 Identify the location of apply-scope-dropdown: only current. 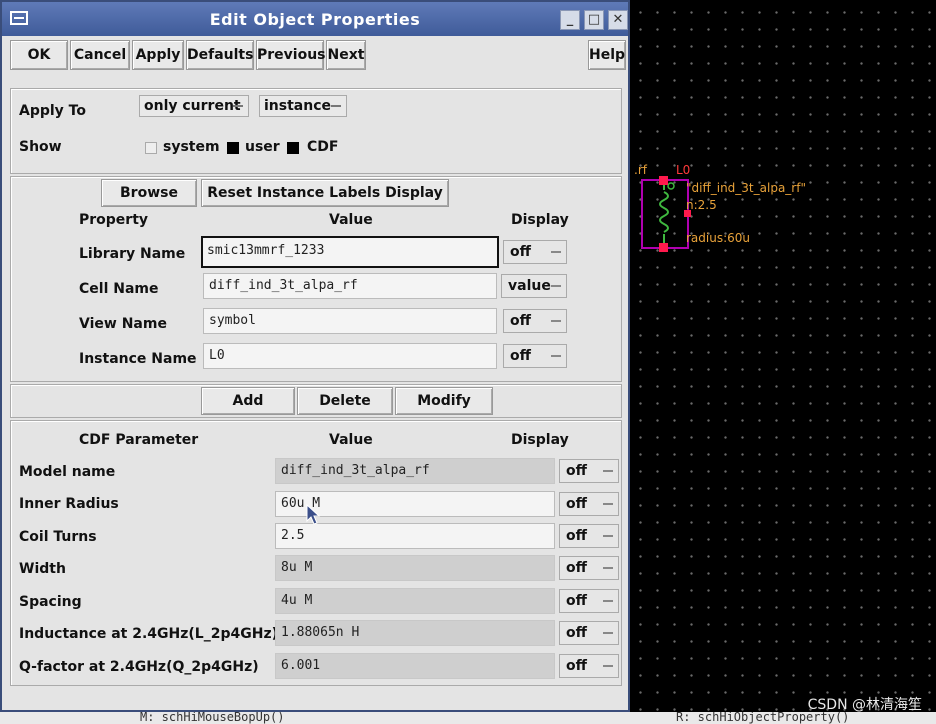
(194, 106).